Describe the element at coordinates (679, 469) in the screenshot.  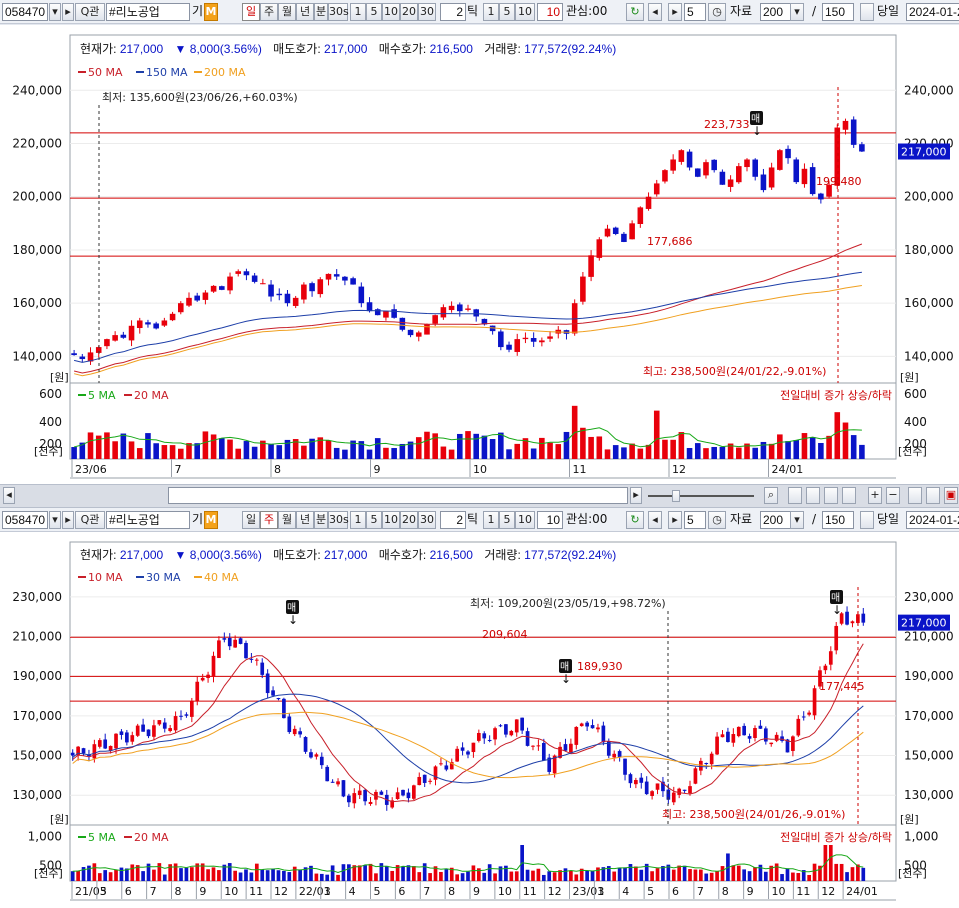
I see `x-tick-label: 12` at that location.